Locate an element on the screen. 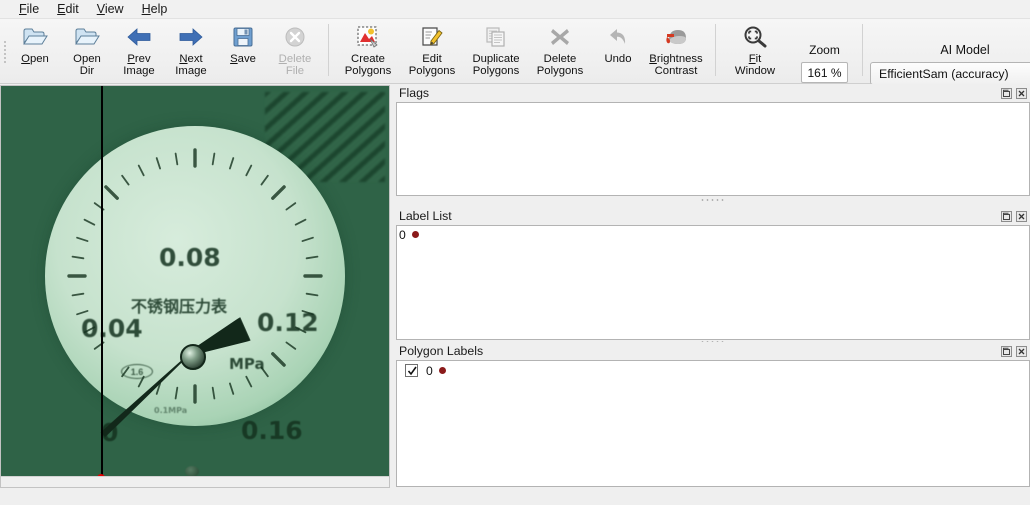  dial-label-016: 0.16 is located at coordinates (272, 430).